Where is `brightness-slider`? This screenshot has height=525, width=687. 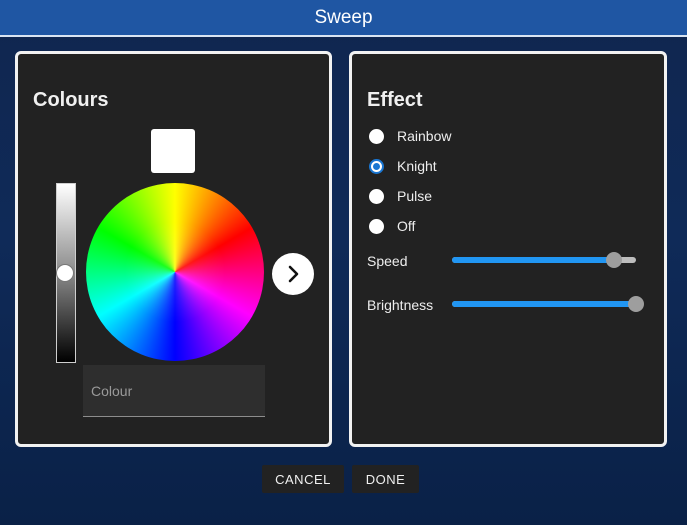 brightness-slider is located at coordinates (548, 304).